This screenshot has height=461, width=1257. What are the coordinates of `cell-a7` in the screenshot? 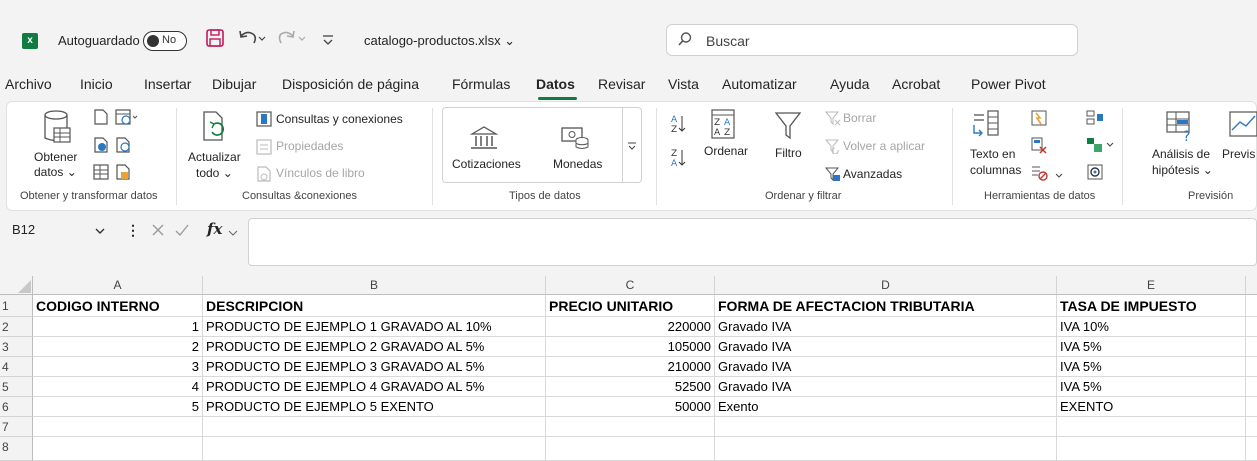 It's located at (118, 427).